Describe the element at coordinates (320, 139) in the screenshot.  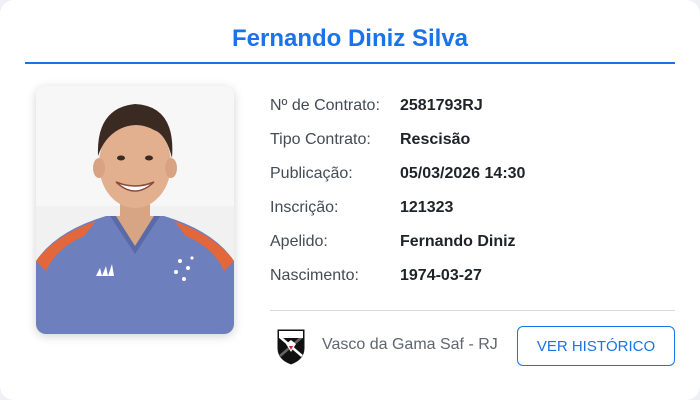
I see `detail-label: Tipo Contrato:` at that location.